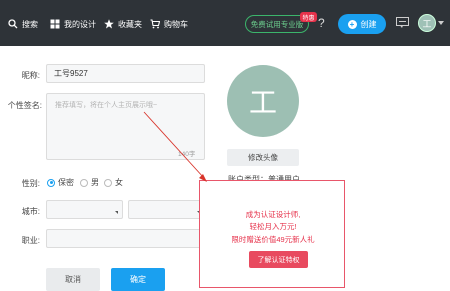  Describe the element at coordinates (125, 238) in the screenshot. I see `job-input` at that location.